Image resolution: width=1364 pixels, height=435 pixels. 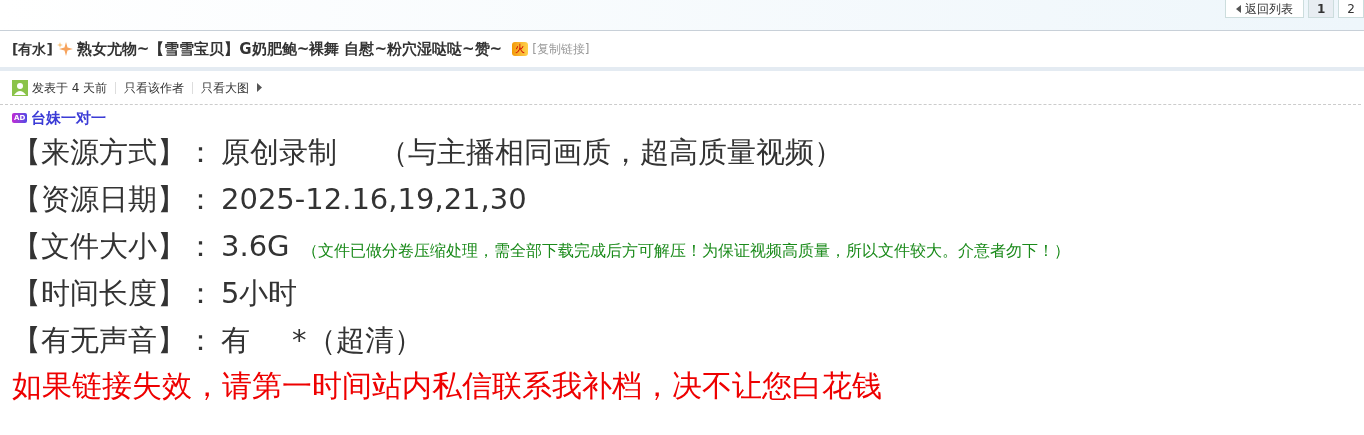 What do you see at coordinates (685, 251) in the screenshot?
I see `field-remark: （文件已做分卷压缩处理，需全部下载完成后方可解压！为保证视频高质量，所以文件较大。介意者勿下！）` at bounding box center [685, 251].